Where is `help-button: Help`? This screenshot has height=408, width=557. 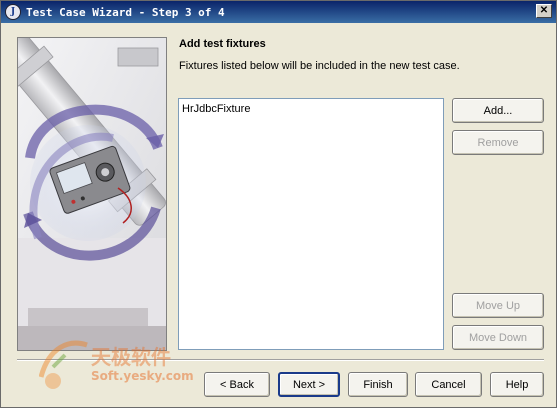
help-button: Help is located at coordinates (517, 384).